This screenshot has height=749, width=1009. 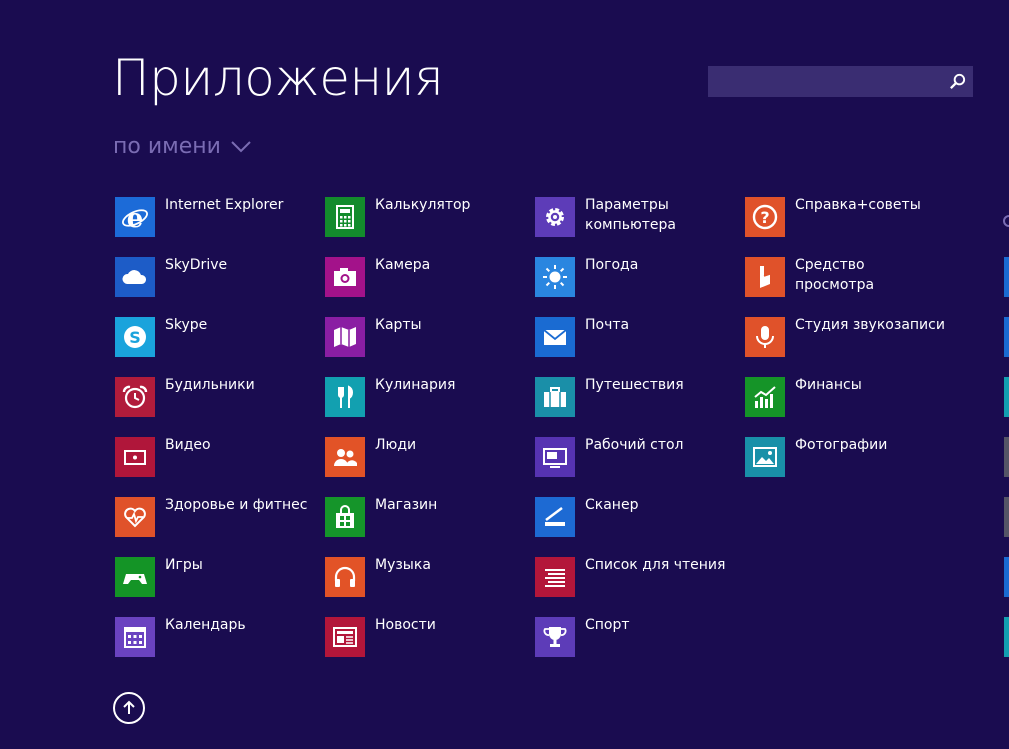 What do you see at coordinates (236, 505) in the screenshot?
I see `app-label: Здоровье и фитнес` at bounding box center [236, 505].